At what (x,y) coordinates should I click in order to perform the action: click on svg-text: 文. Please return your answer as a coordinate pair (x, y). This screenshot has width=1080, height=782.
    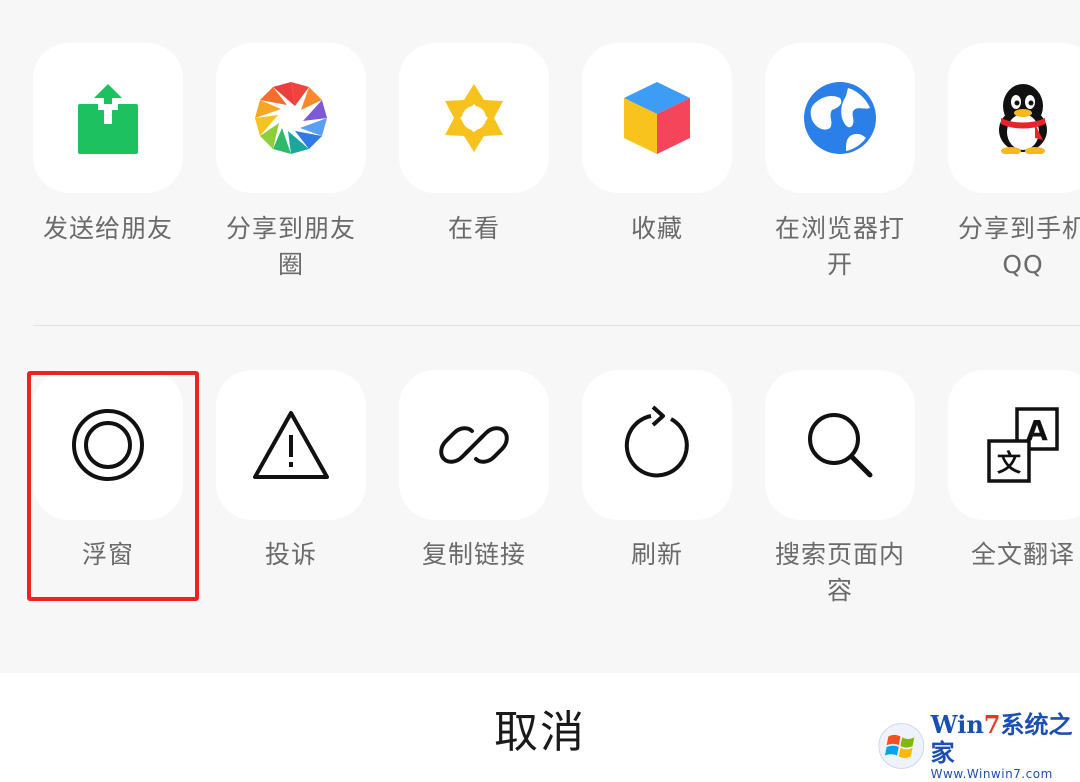
    Looking at the image, I should click on (1009, 463).